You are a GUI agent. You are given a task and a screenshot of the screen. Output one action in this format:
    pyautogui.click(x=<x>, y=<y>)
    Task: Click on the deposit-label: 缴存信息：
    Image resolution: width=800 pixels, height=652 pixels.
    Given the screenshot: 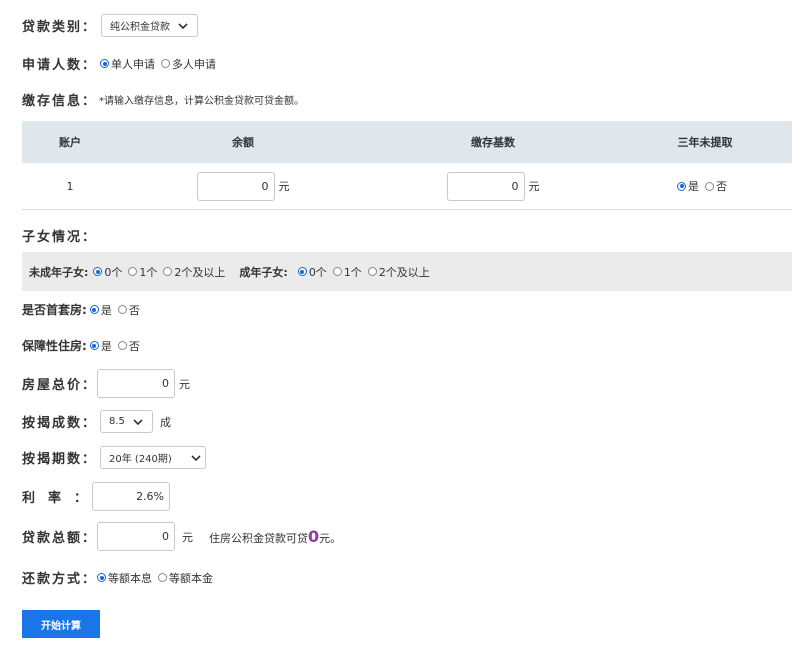 What is the action you would take?
    pyautogui.click(x=60, y=101)
    